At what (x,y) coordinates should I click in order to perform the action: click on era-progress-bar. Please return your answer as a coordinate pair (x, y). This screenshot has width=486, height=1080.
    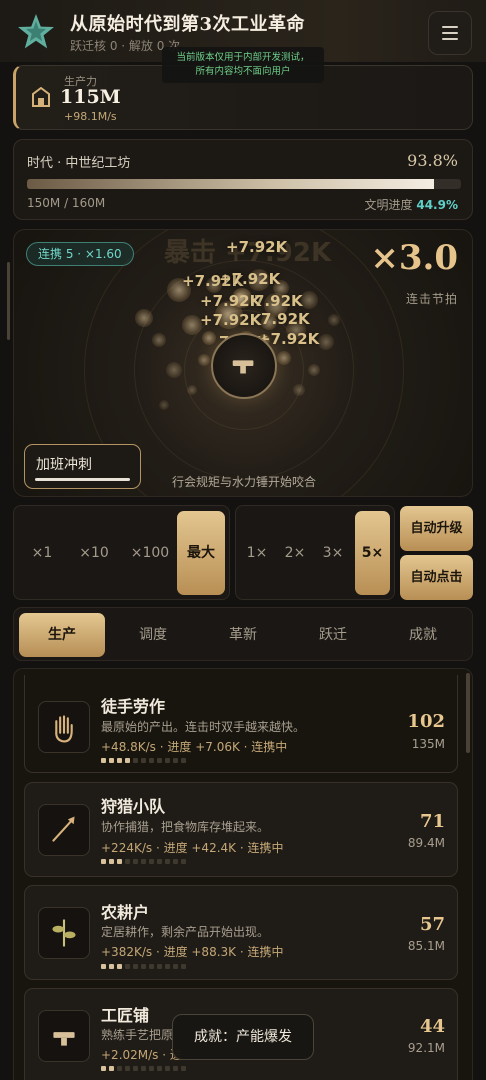
    Looking at the image, I should click on (244, 184).